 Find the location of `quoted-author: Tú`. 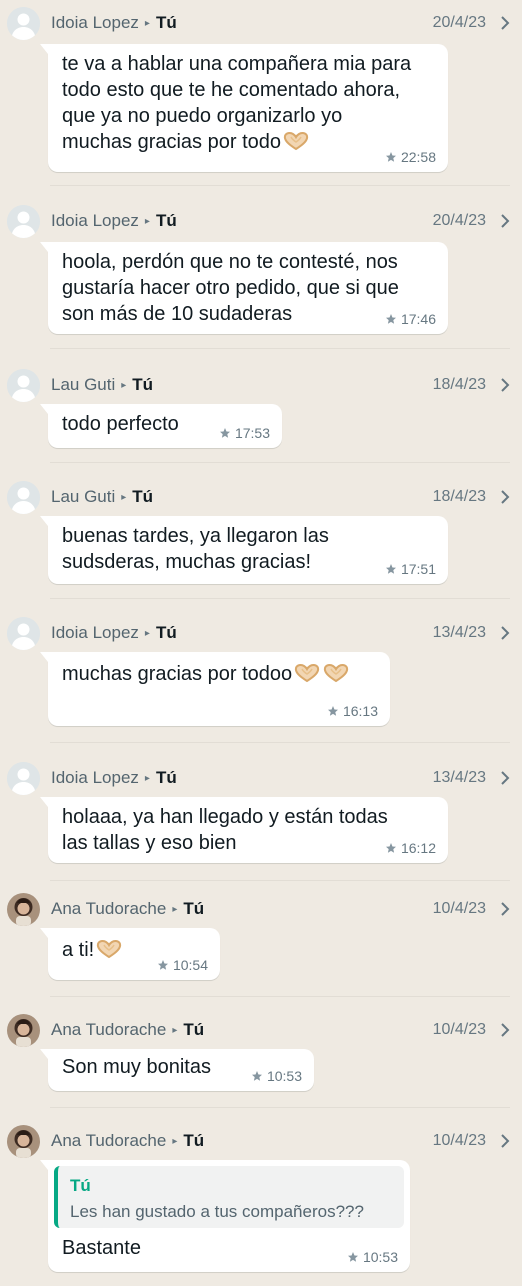

quoted-author: Tú is located at coordinates (80, 1185).